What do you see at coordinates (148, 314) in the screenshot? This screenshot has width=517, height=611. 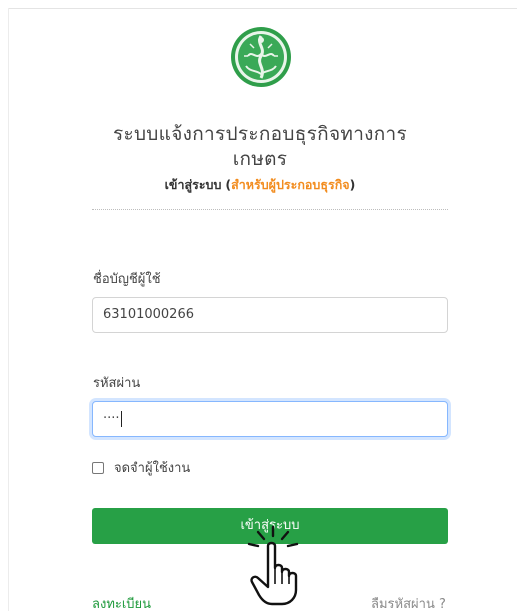 I see `username-value: 63101000266` at bounding box center [148, 314].